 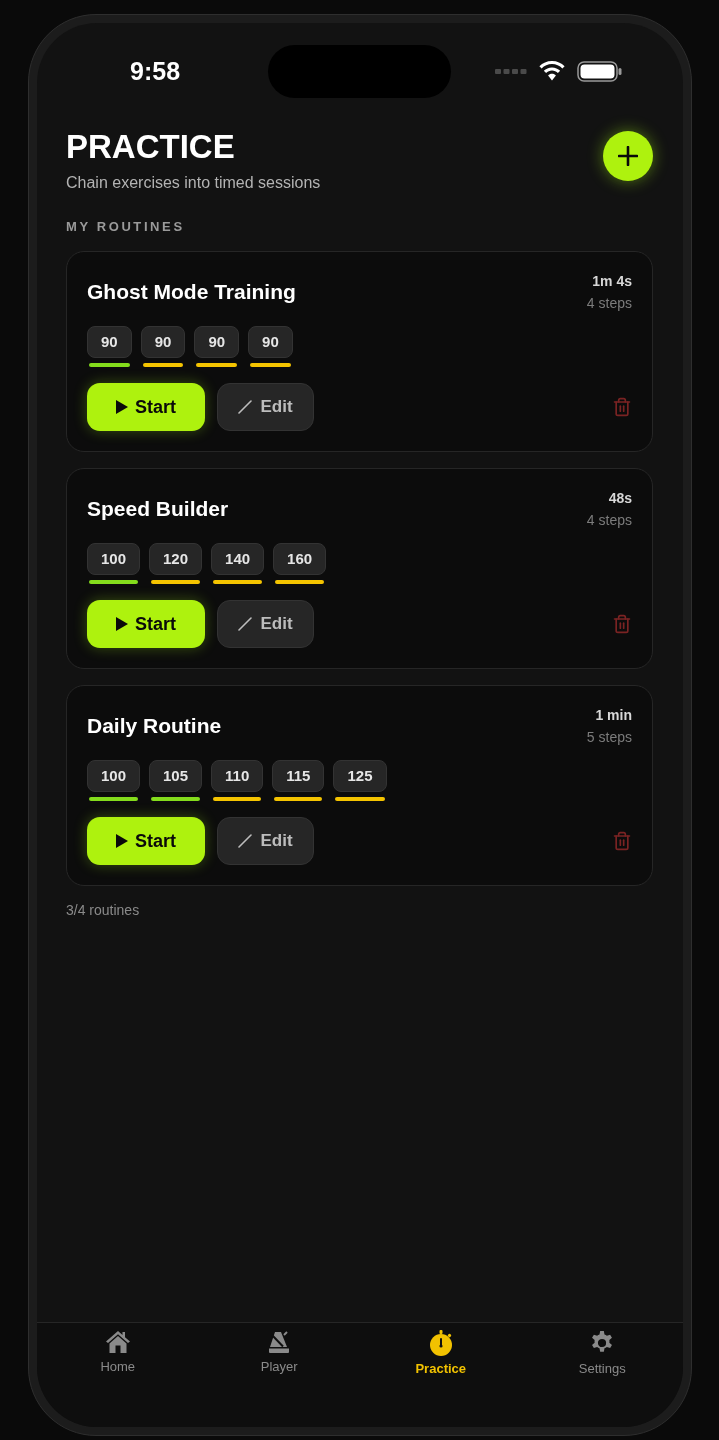 I want to click on section-label: MY ROUTINES, so click(x=126, y=227).